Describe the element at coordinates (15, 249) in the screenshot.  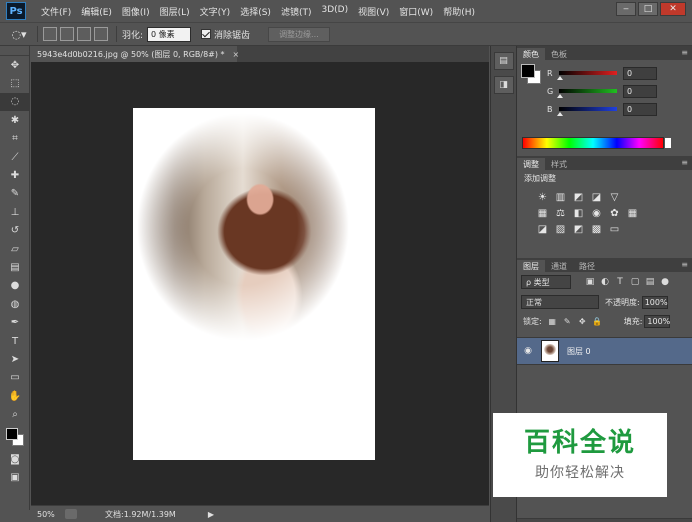
I see `eraser-tool-icon: ▱` at that location.